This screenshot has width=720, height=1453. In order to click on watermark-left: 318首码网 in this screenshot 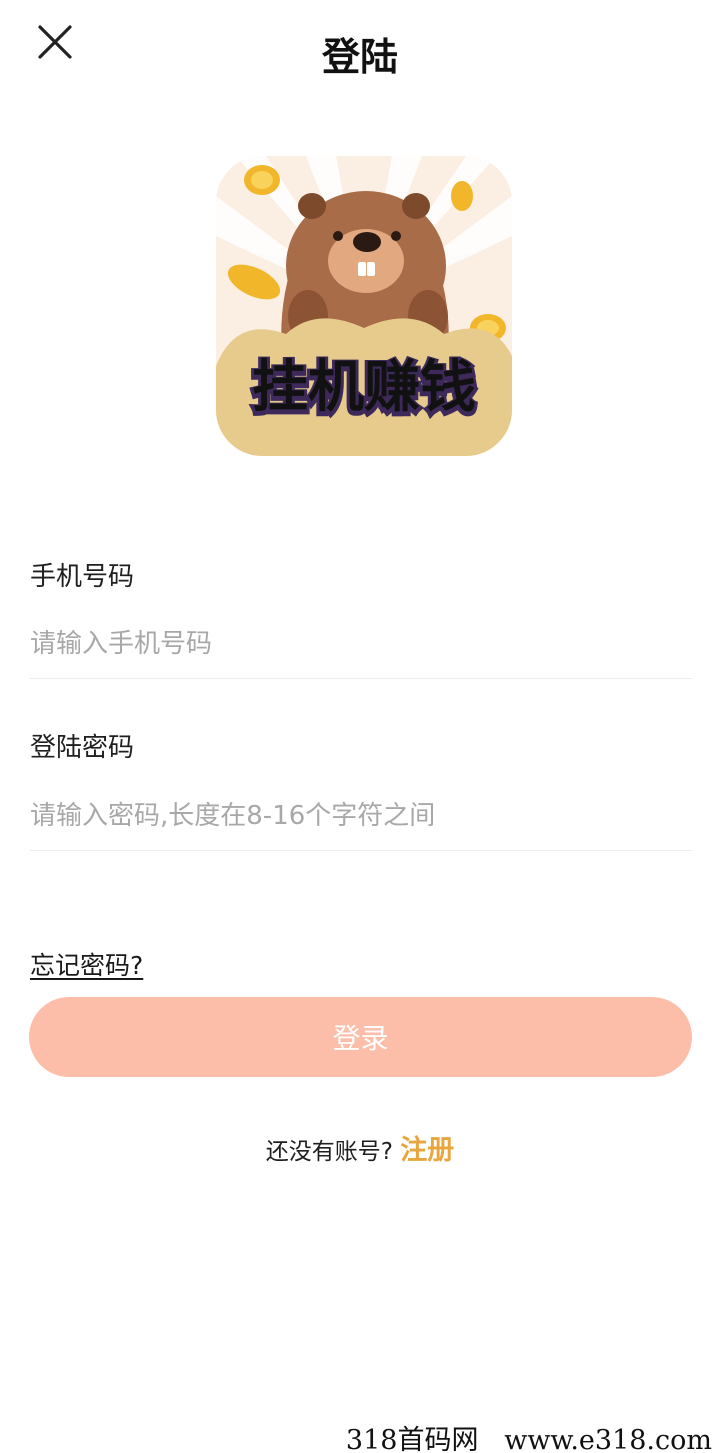, I will do `click(412, 1439)`.